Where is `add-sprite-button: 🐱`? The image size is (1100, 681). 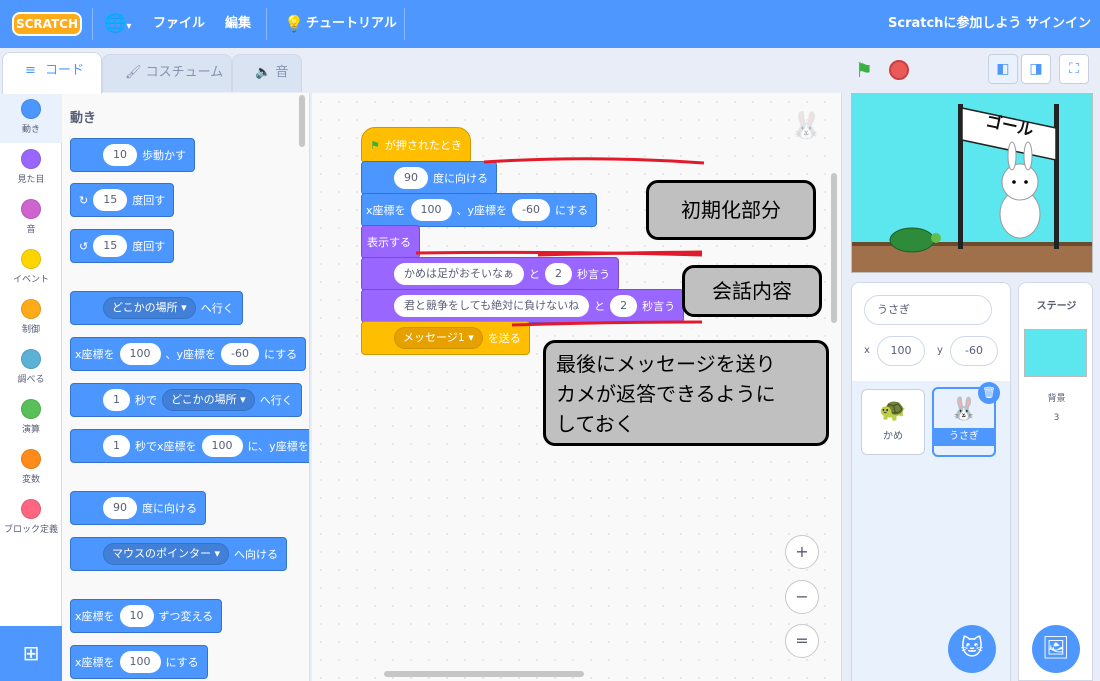
add-sprite-button: 🐱 is located at coordinates (972, 649).